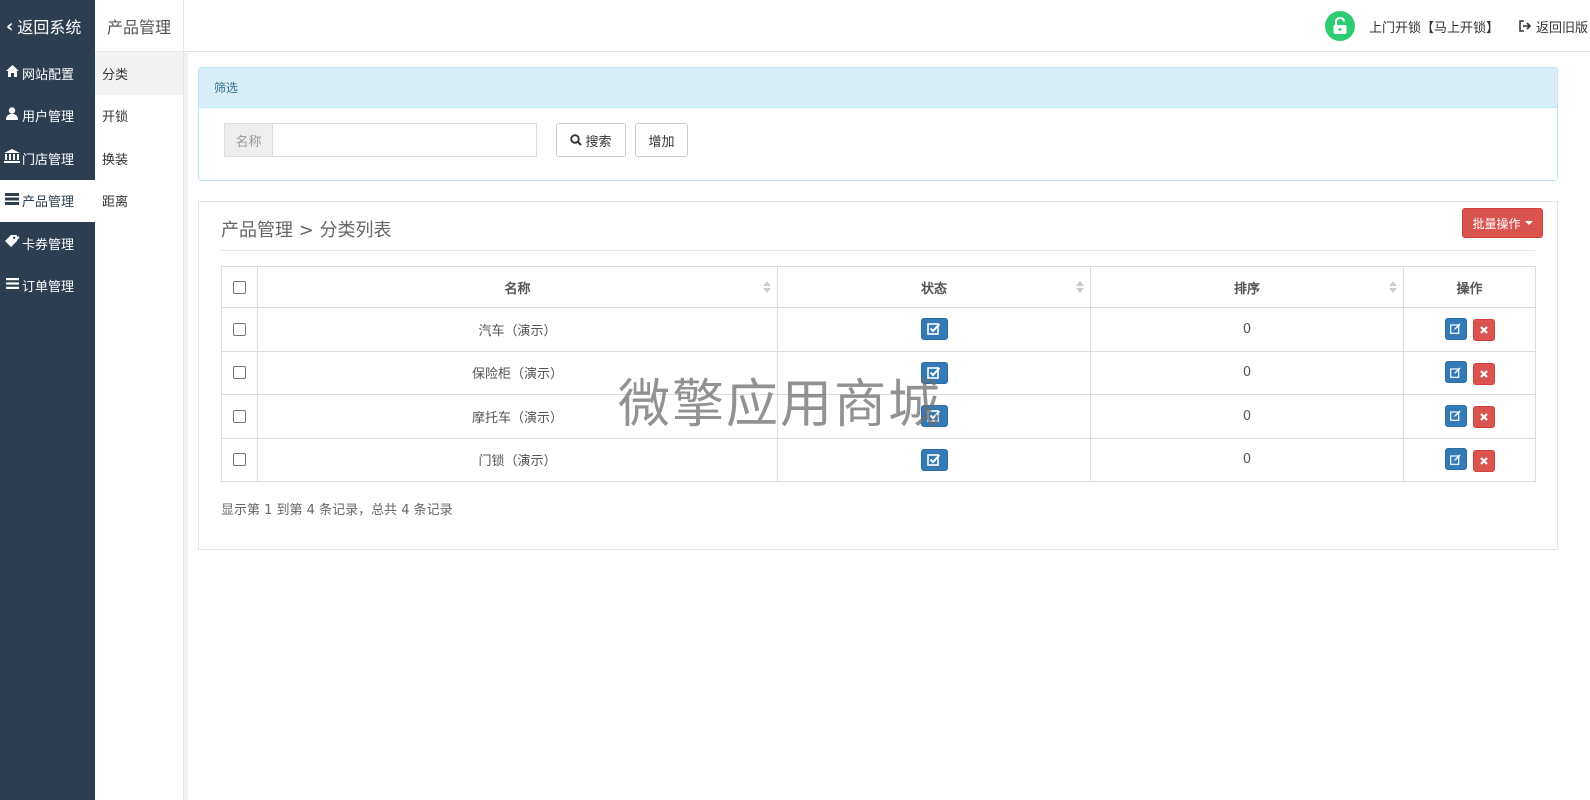 The width and height of the screenshot is (1590, 800). What do you see at coordinates (10, 26) in the screenshot?
I see `chevron-left-icon: ‹` at bounding box center [10, 26].